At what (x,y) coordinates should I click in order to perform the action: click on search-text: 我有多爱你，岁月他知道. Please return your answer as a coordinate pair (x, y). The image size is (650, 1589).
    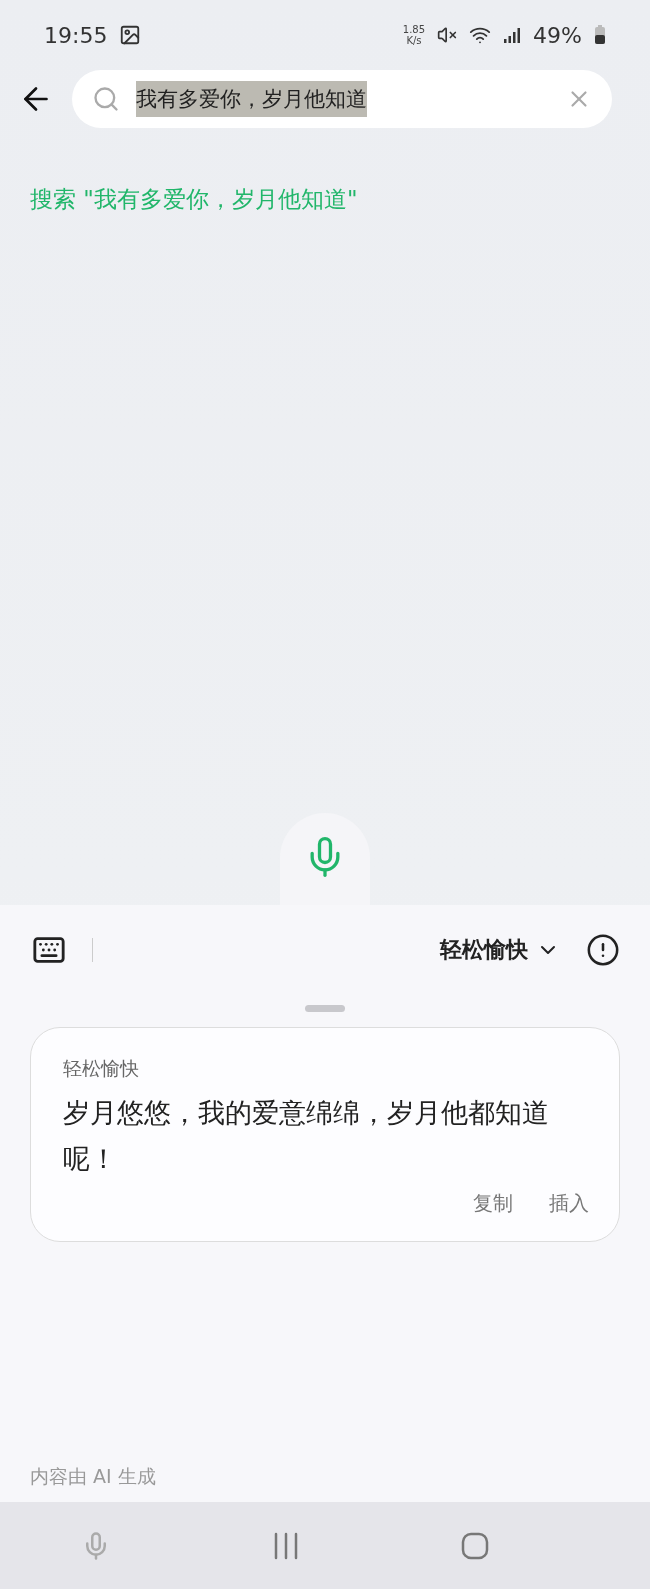
    Looking at the image, I should click on (251, 99).